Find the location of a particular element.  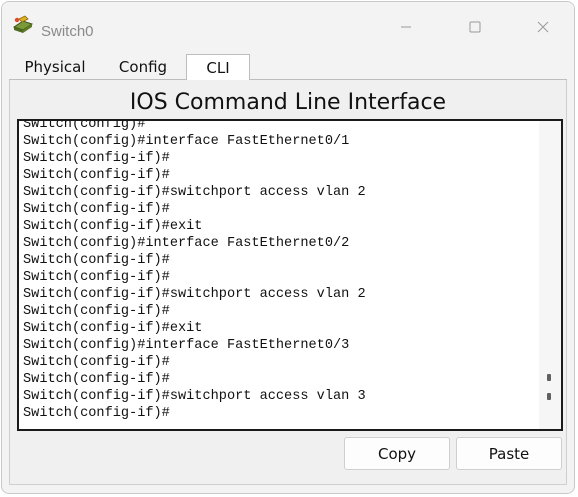

terminal-scrollbar is located at coordinates (550, 275).